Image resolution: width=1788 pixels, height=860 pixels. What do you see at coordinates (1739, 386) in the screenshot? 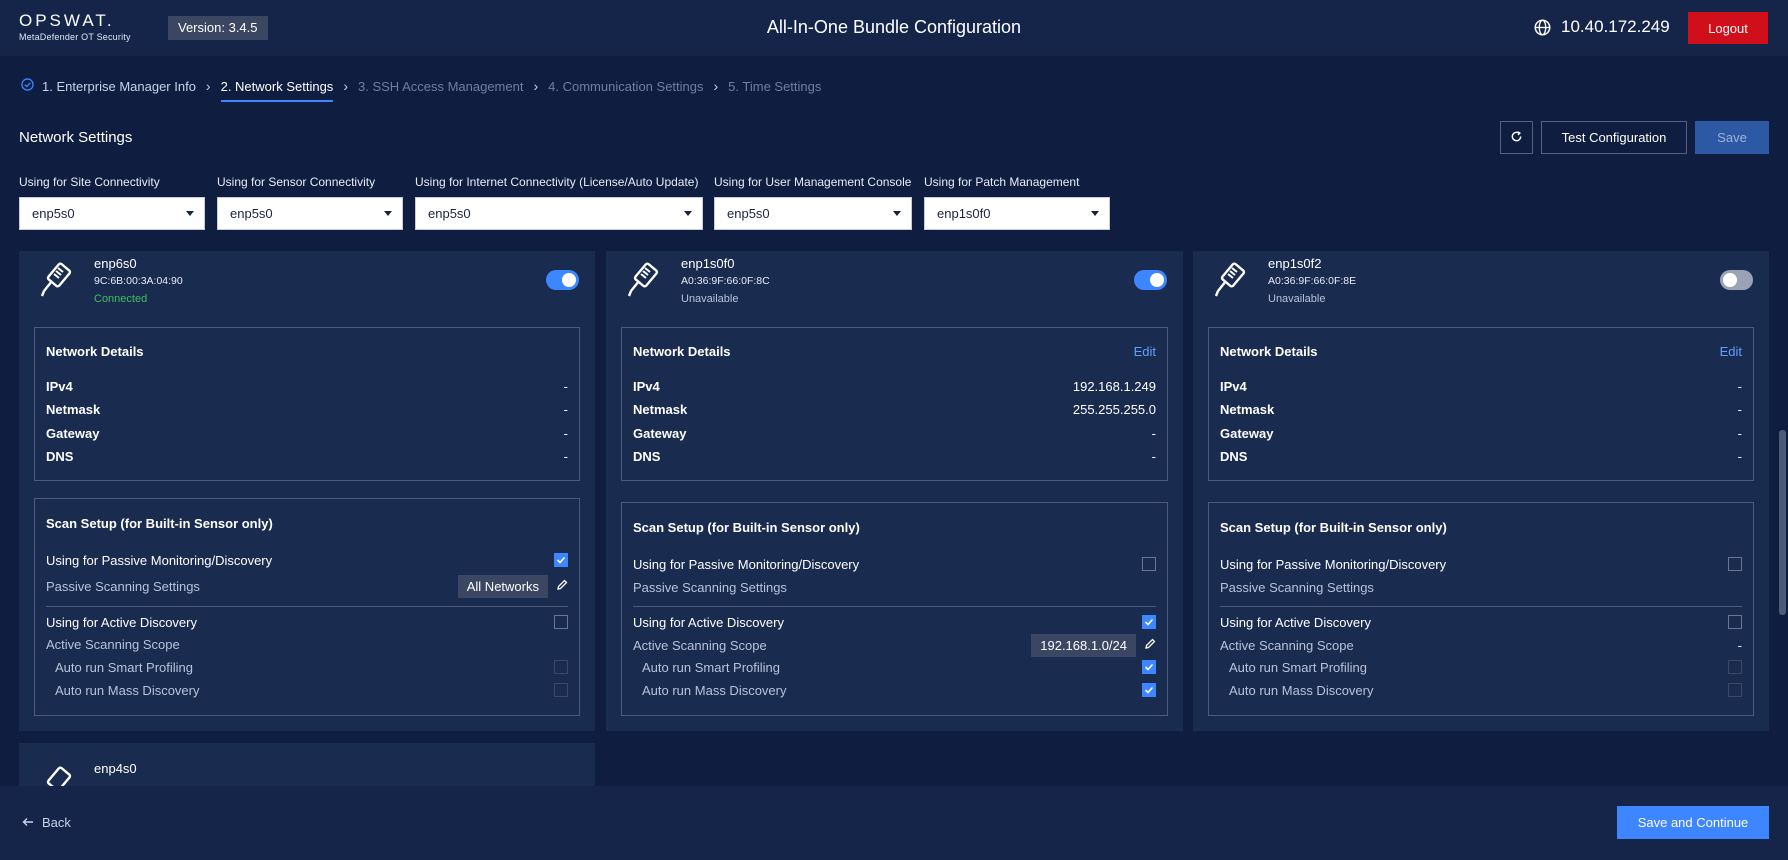
I see `ipv4-value: -` at bounding box center [1739, 386].